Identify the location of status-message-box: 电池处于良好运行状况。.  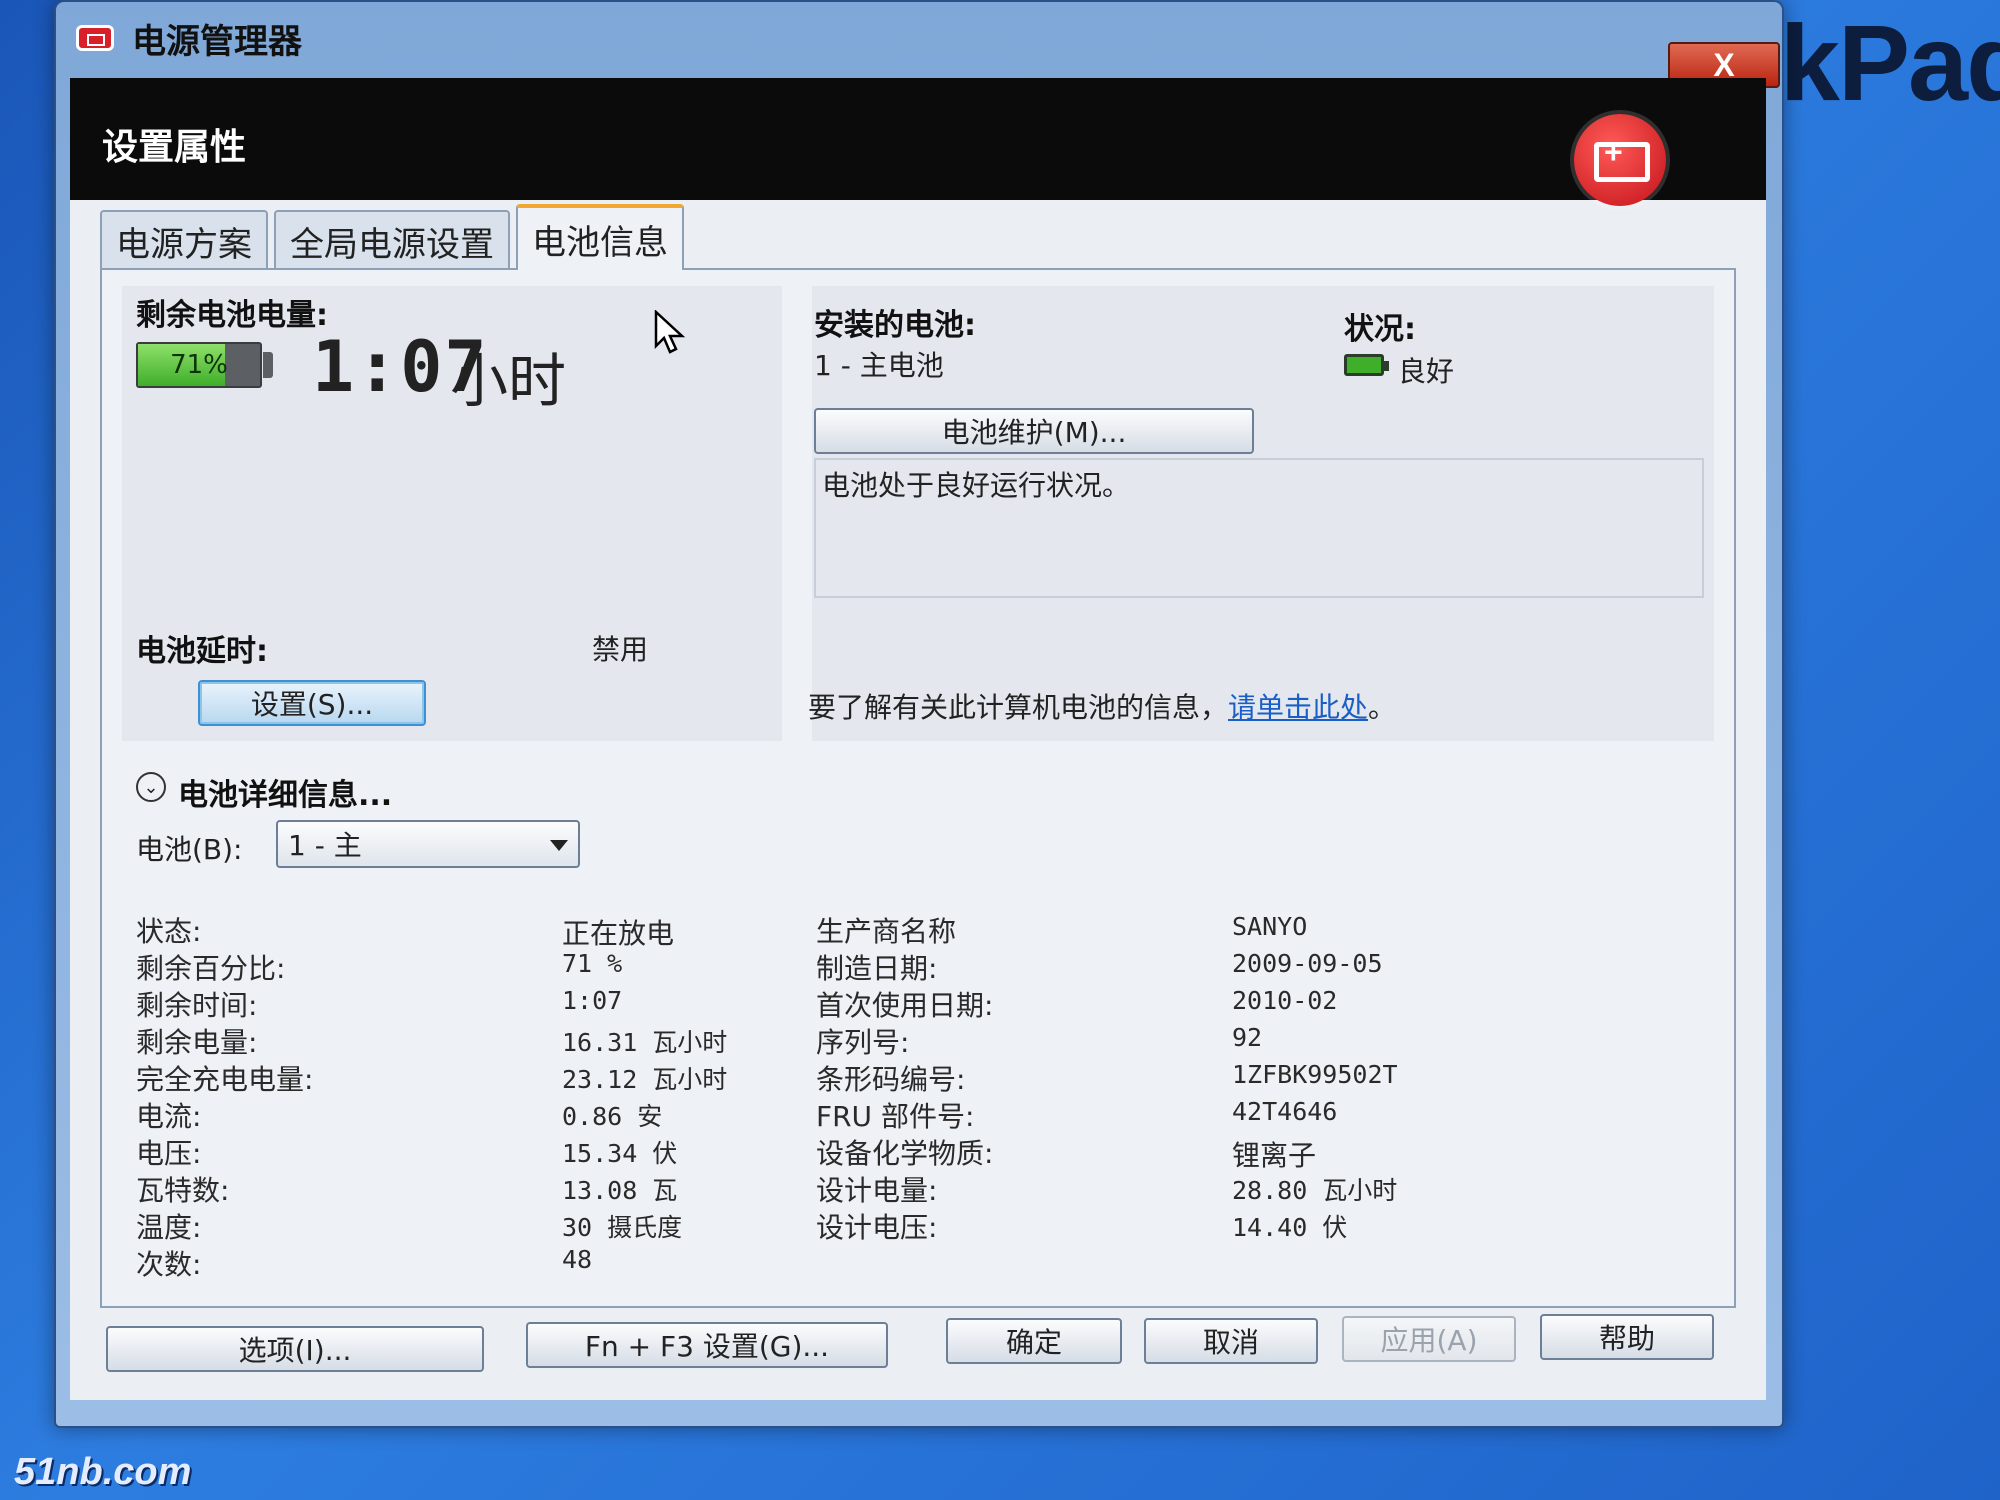
(1259, 528).